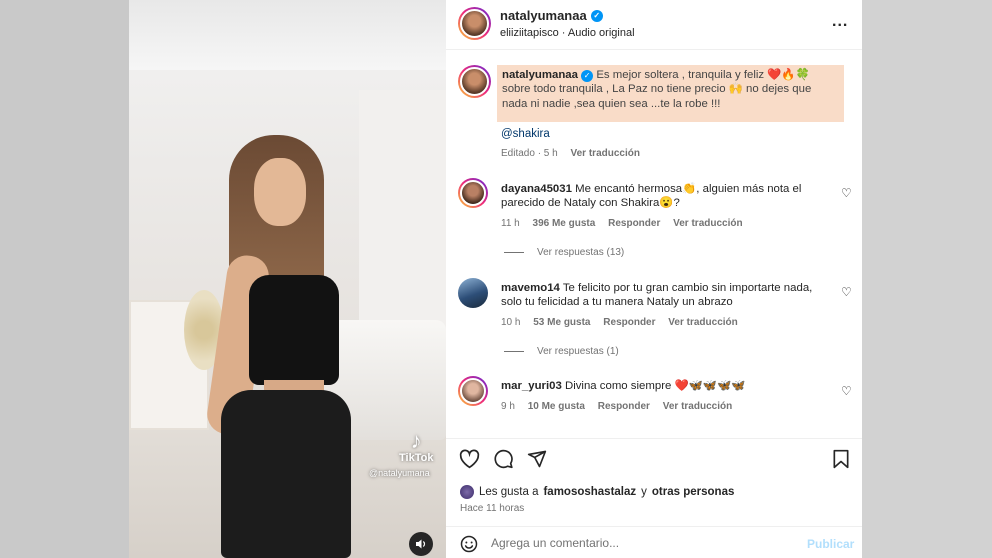 Image resolution: width=992 pixels, height=558 pixels. I want to click on comment-username: mavemo14, so click(530, 288).